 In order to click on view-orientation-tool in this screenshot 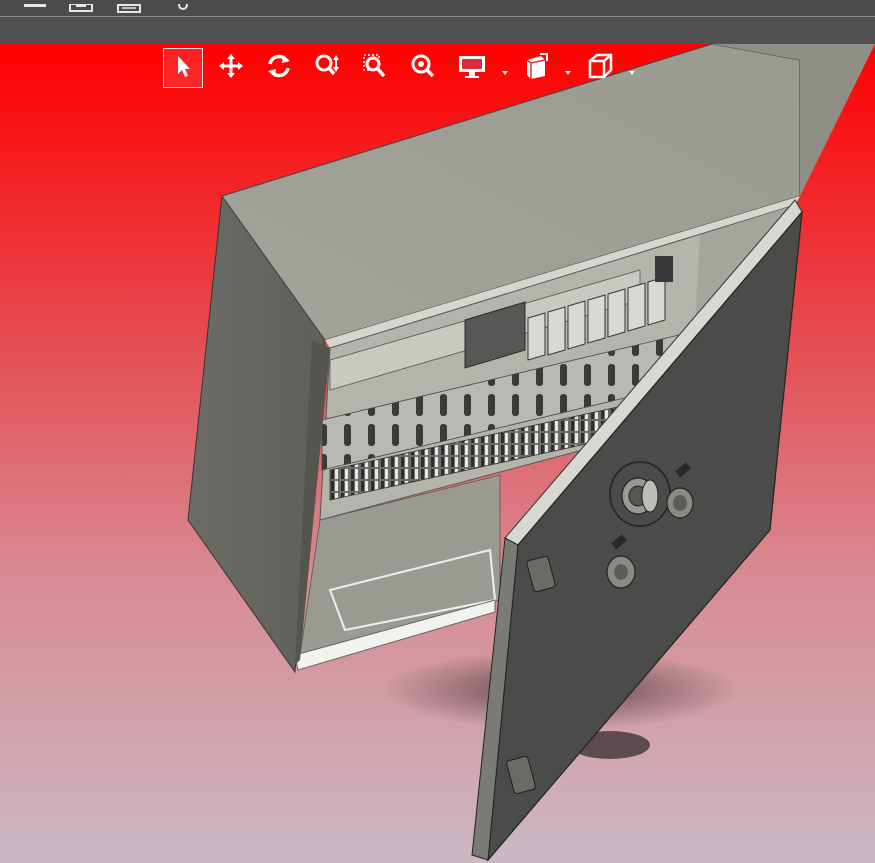, I will do `click(536, 68)`.